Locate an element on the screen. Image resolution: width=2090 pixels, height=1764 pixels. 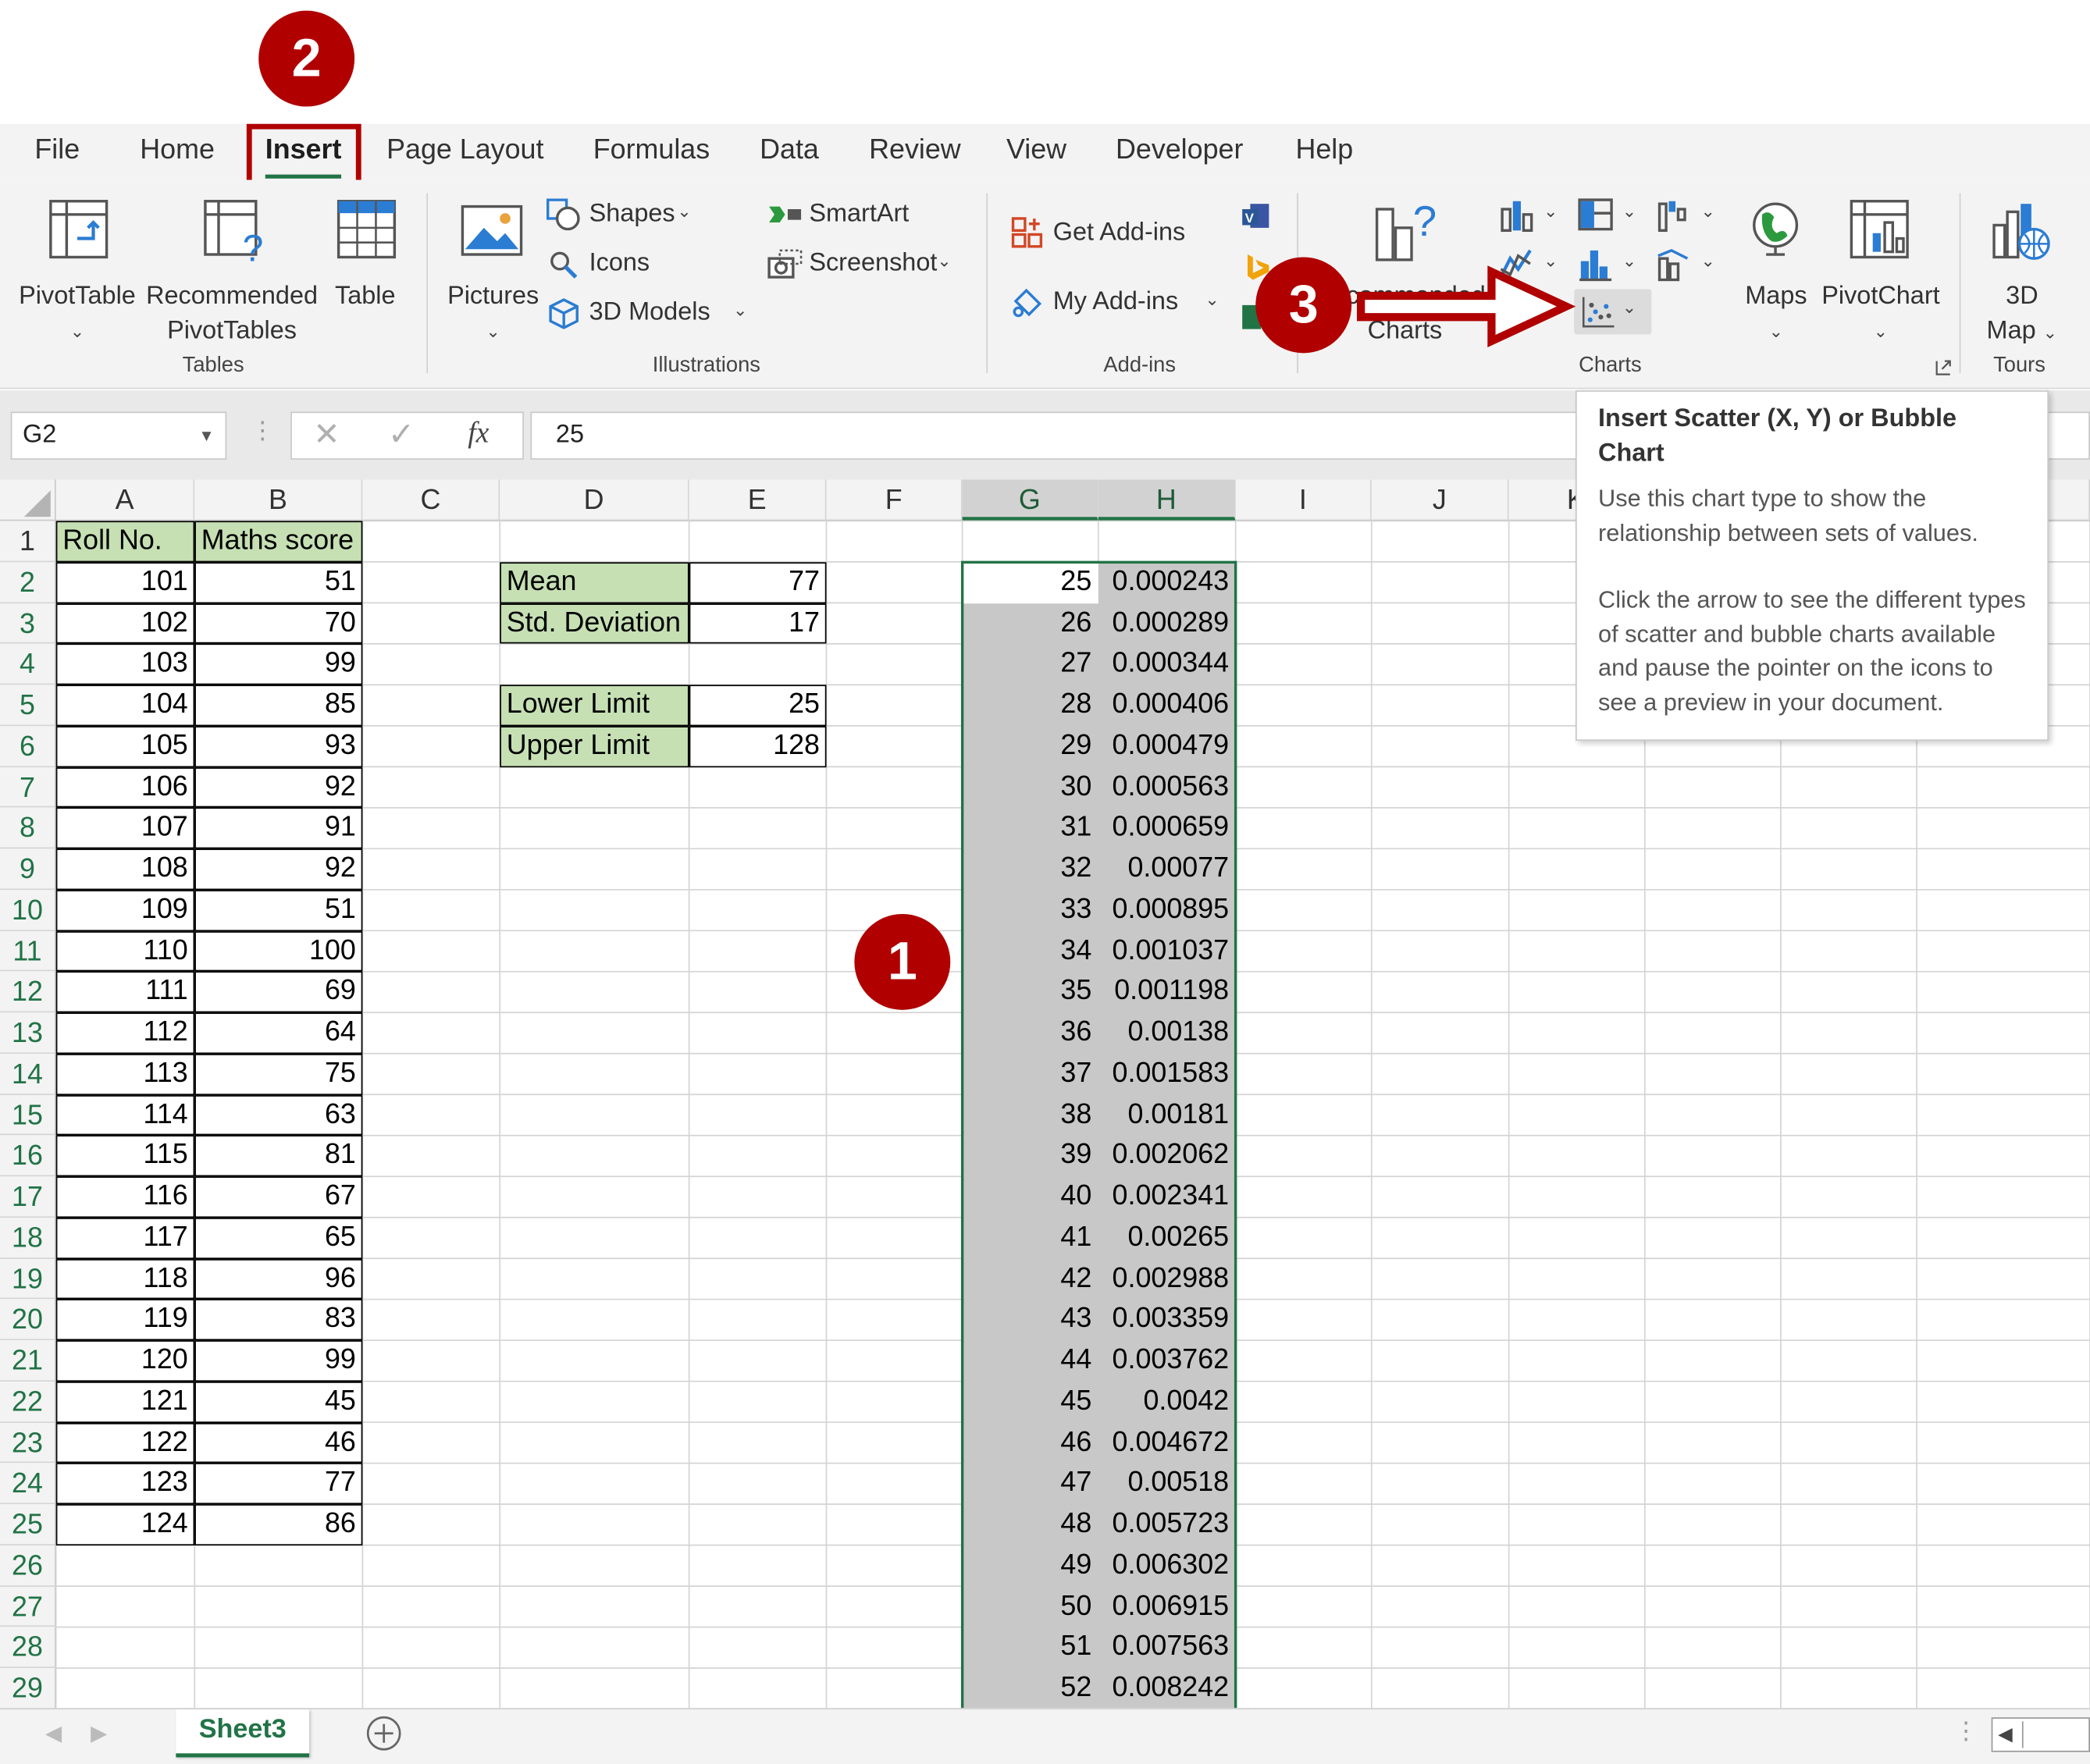
tab-help: Help is located at coordinates (1324, 150).